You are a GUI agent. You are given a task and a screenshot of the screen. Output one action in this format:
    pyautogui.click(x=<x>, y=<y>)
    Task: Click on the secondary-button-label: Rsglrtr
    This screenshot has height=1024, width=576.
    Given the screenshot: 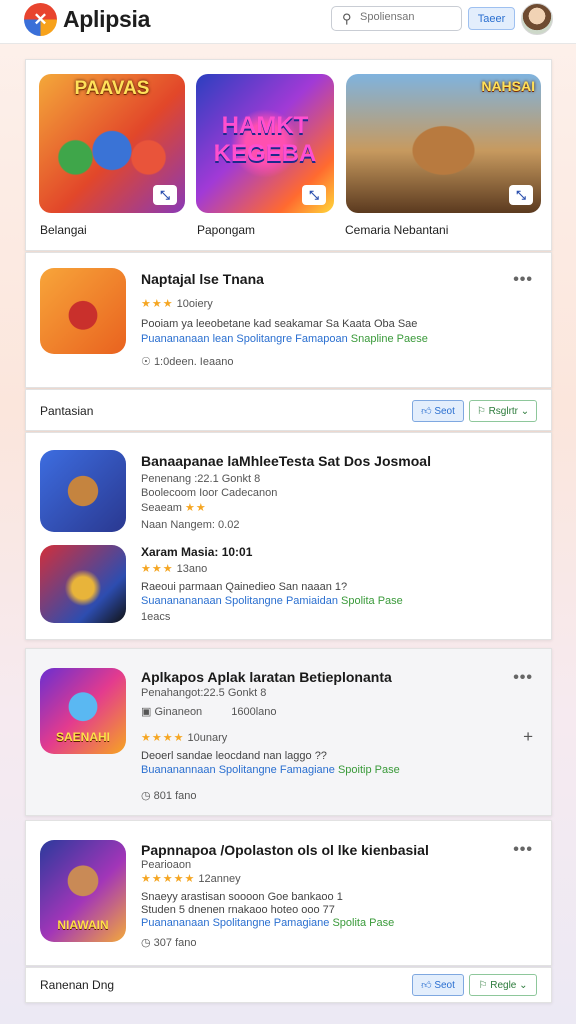 What is the action you would take?
    pyautogui.click(x=503, y=411)
    